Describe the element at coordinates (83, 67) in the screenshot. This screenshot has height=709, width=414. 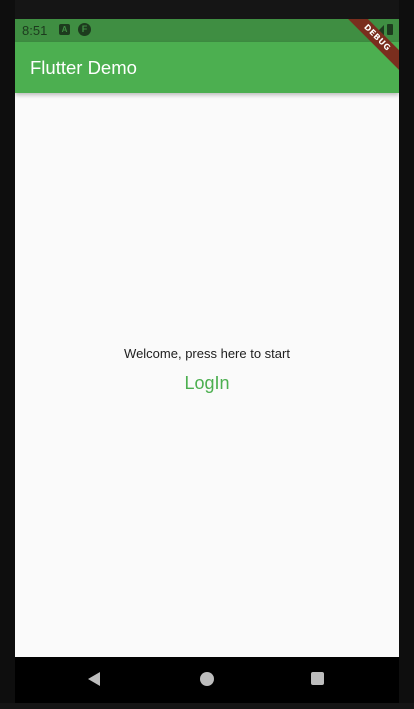
I see `app-title: Flutter Demo` at that location.